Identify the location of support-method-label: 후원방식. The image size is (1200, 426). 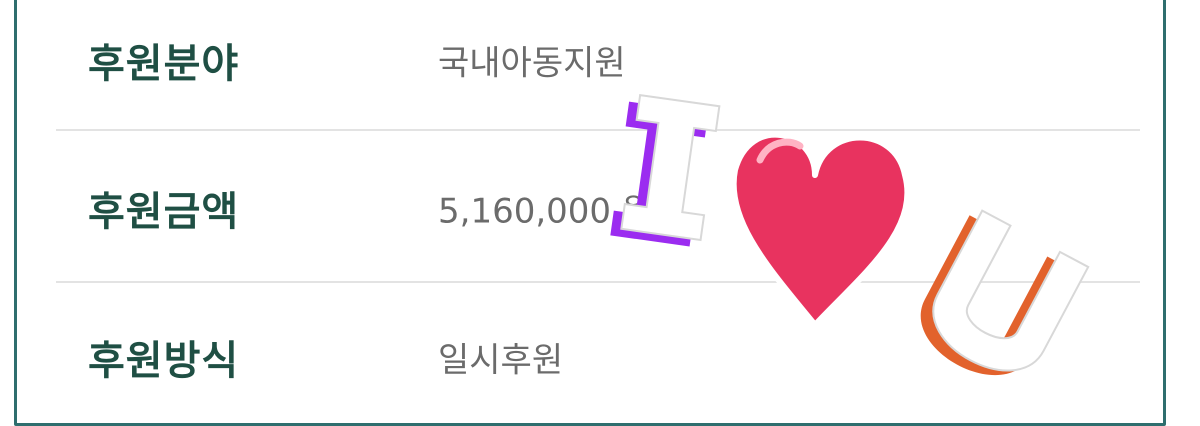
(164, 361).